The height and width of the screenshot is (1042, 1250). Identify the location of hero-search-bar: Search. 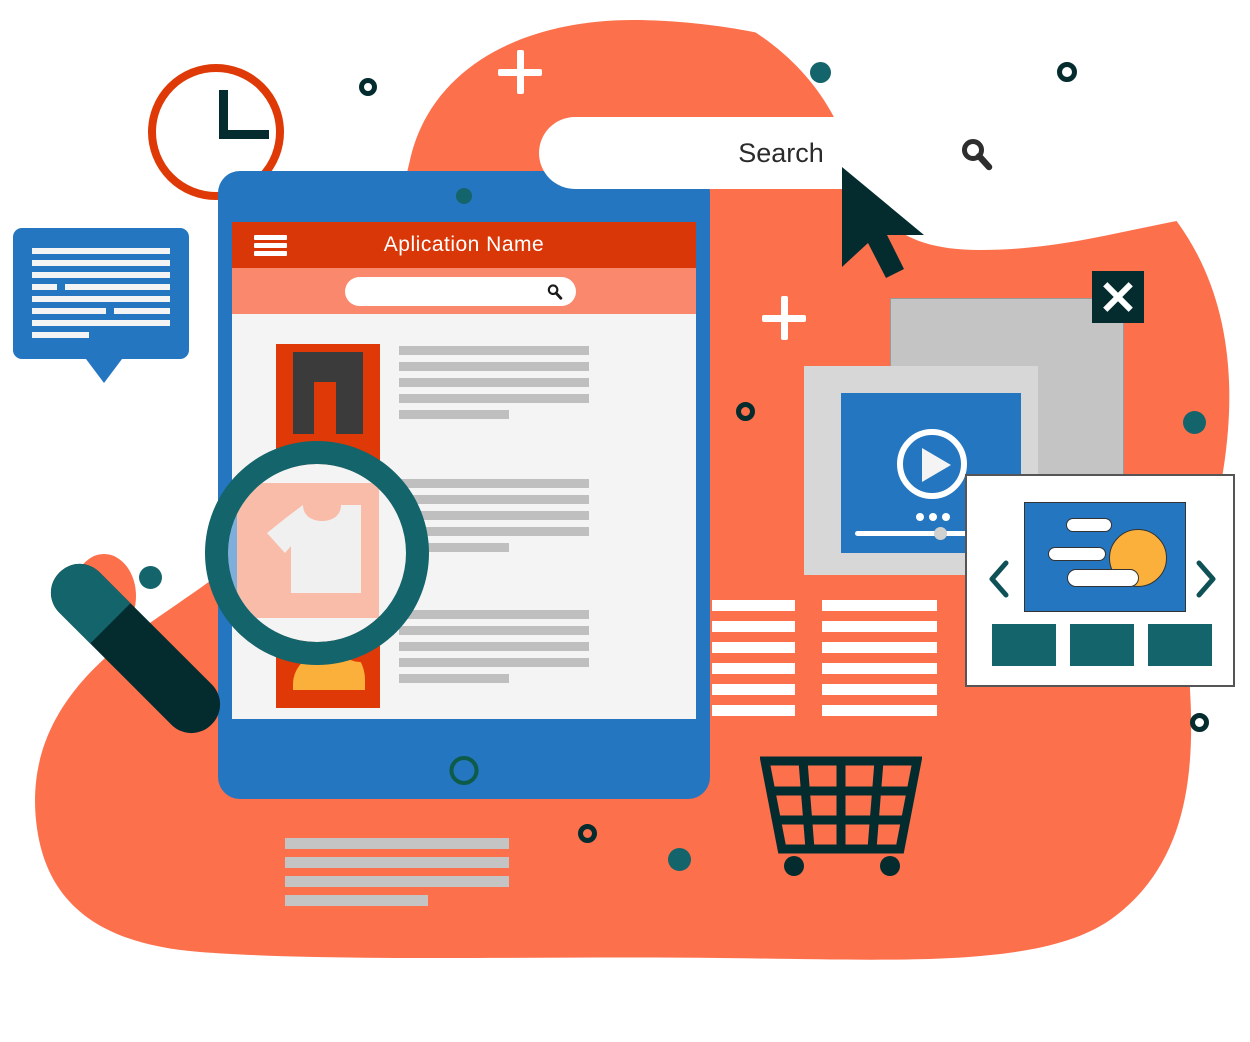
(781, 153).